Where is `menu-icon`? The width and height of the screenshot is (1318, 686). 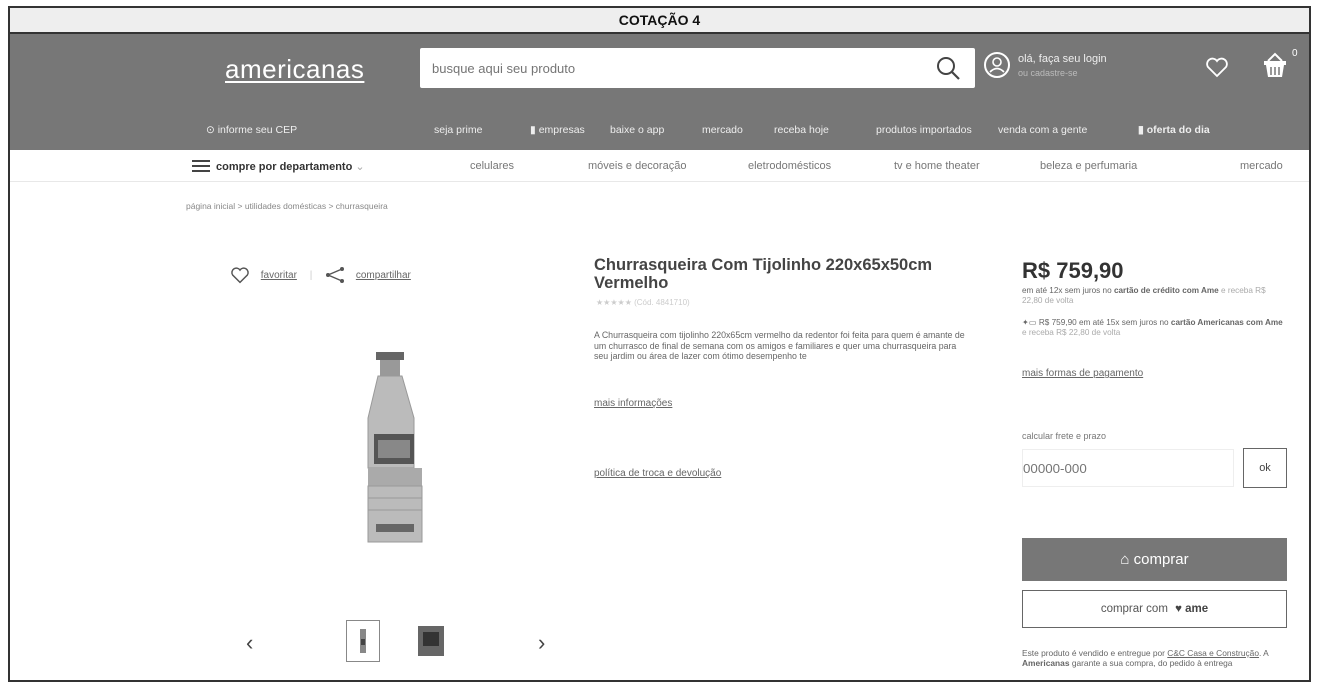 menu-icon is located at coordinates (201, 166).